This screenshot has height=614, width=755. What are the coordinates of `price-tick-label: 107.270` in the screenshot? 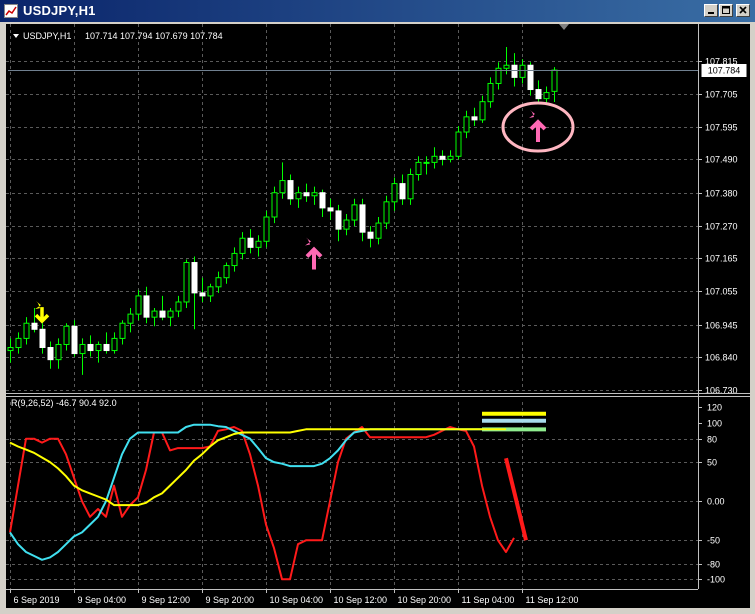 It's located at (721, 227).